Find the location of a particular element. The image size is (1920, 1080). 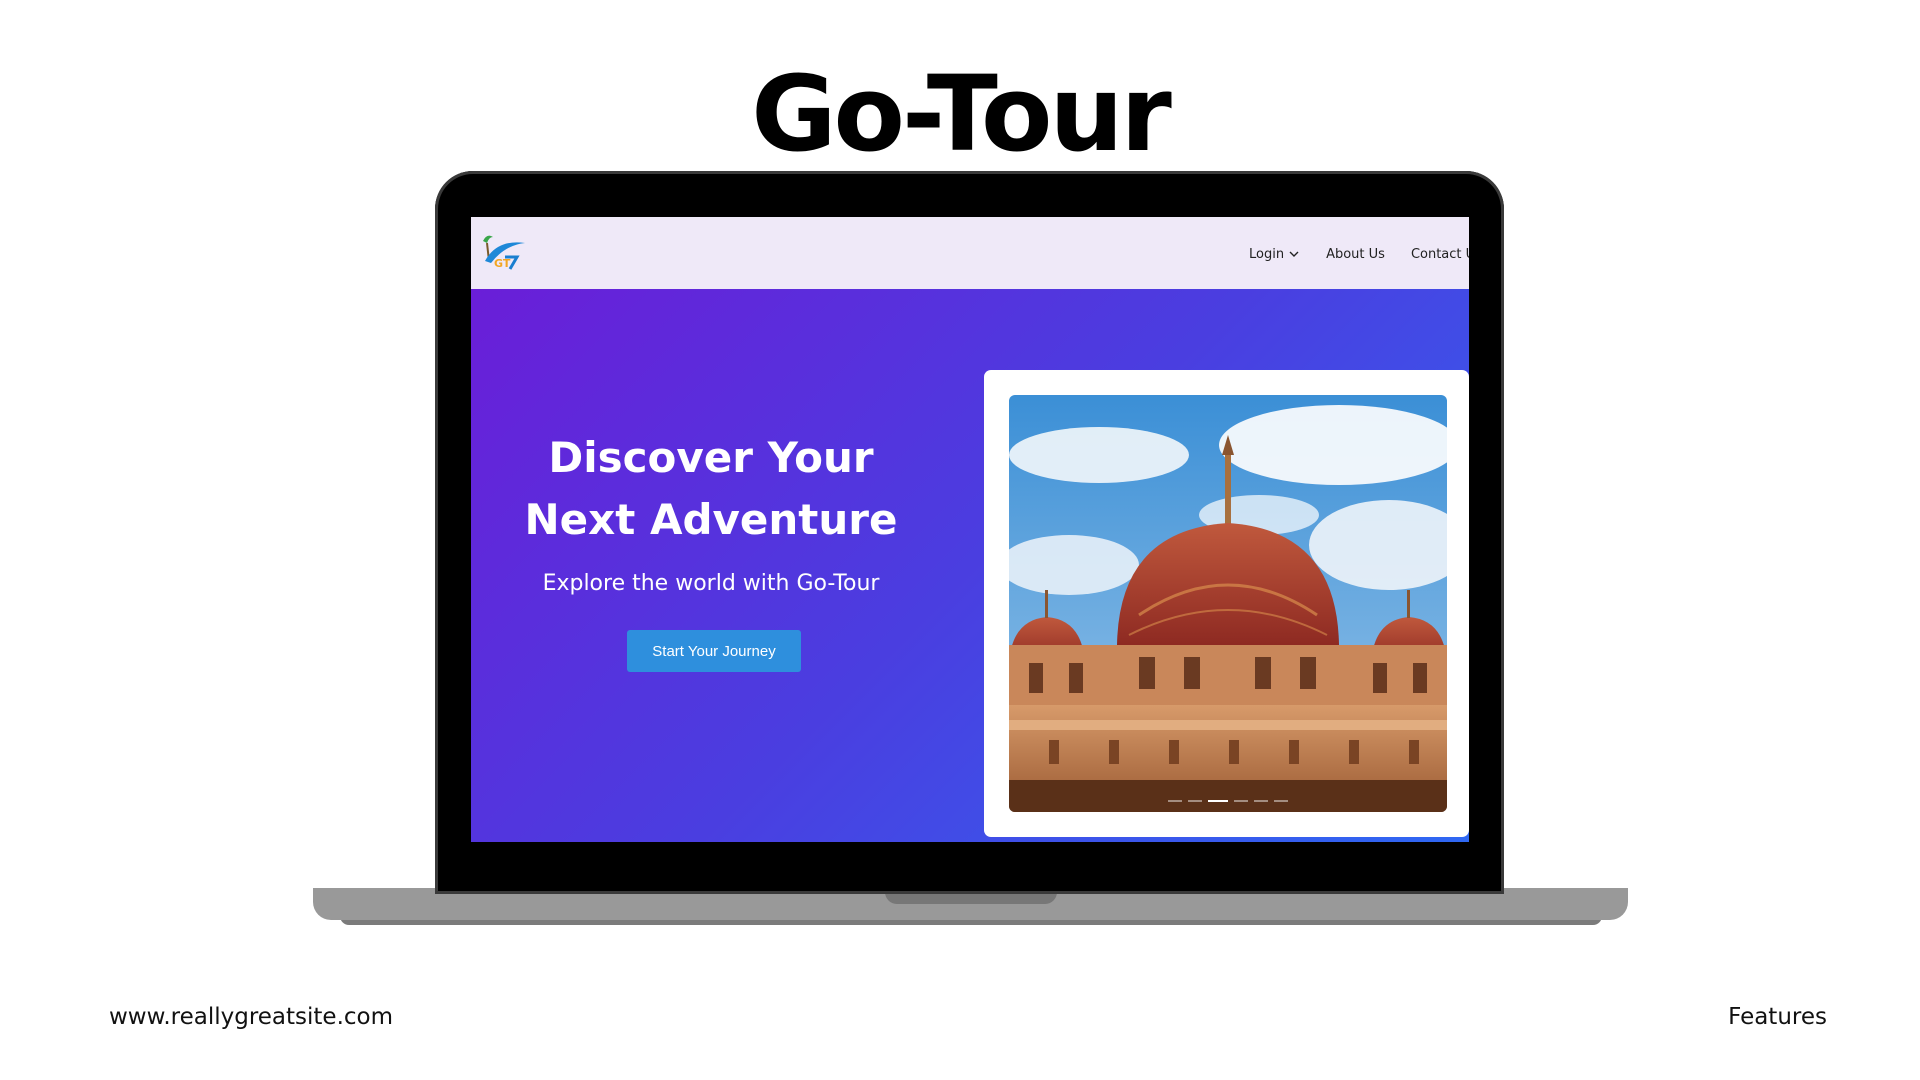

chevron-down-icon is located at coordinates (1294, 254).